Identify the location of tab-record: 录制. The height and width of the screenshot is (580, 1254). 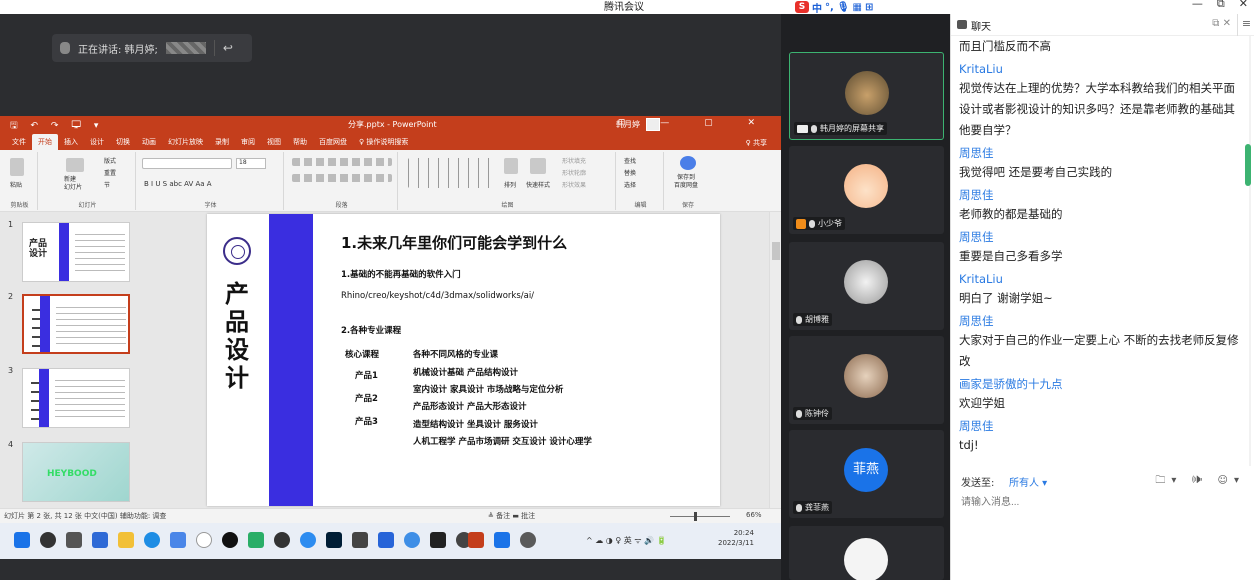
(222, 142).